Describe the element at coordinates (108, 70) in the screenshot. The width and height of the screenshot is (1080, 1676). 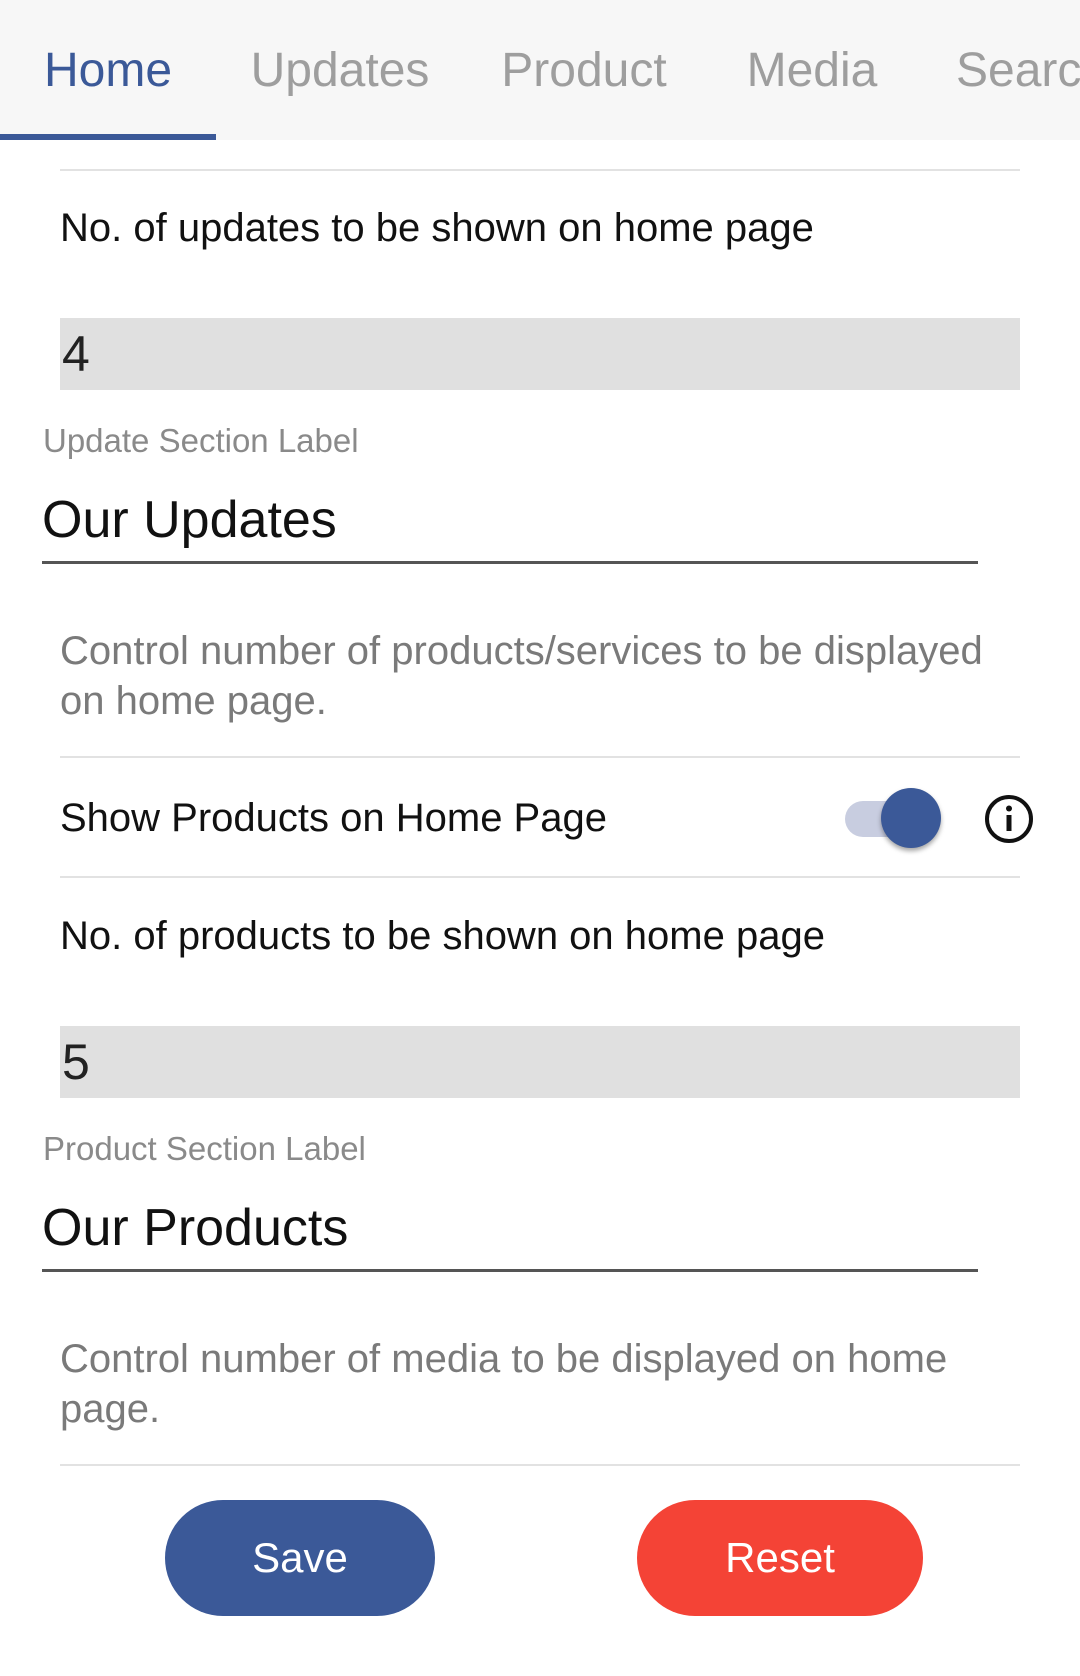
I see `tab-home: Home` at that location.